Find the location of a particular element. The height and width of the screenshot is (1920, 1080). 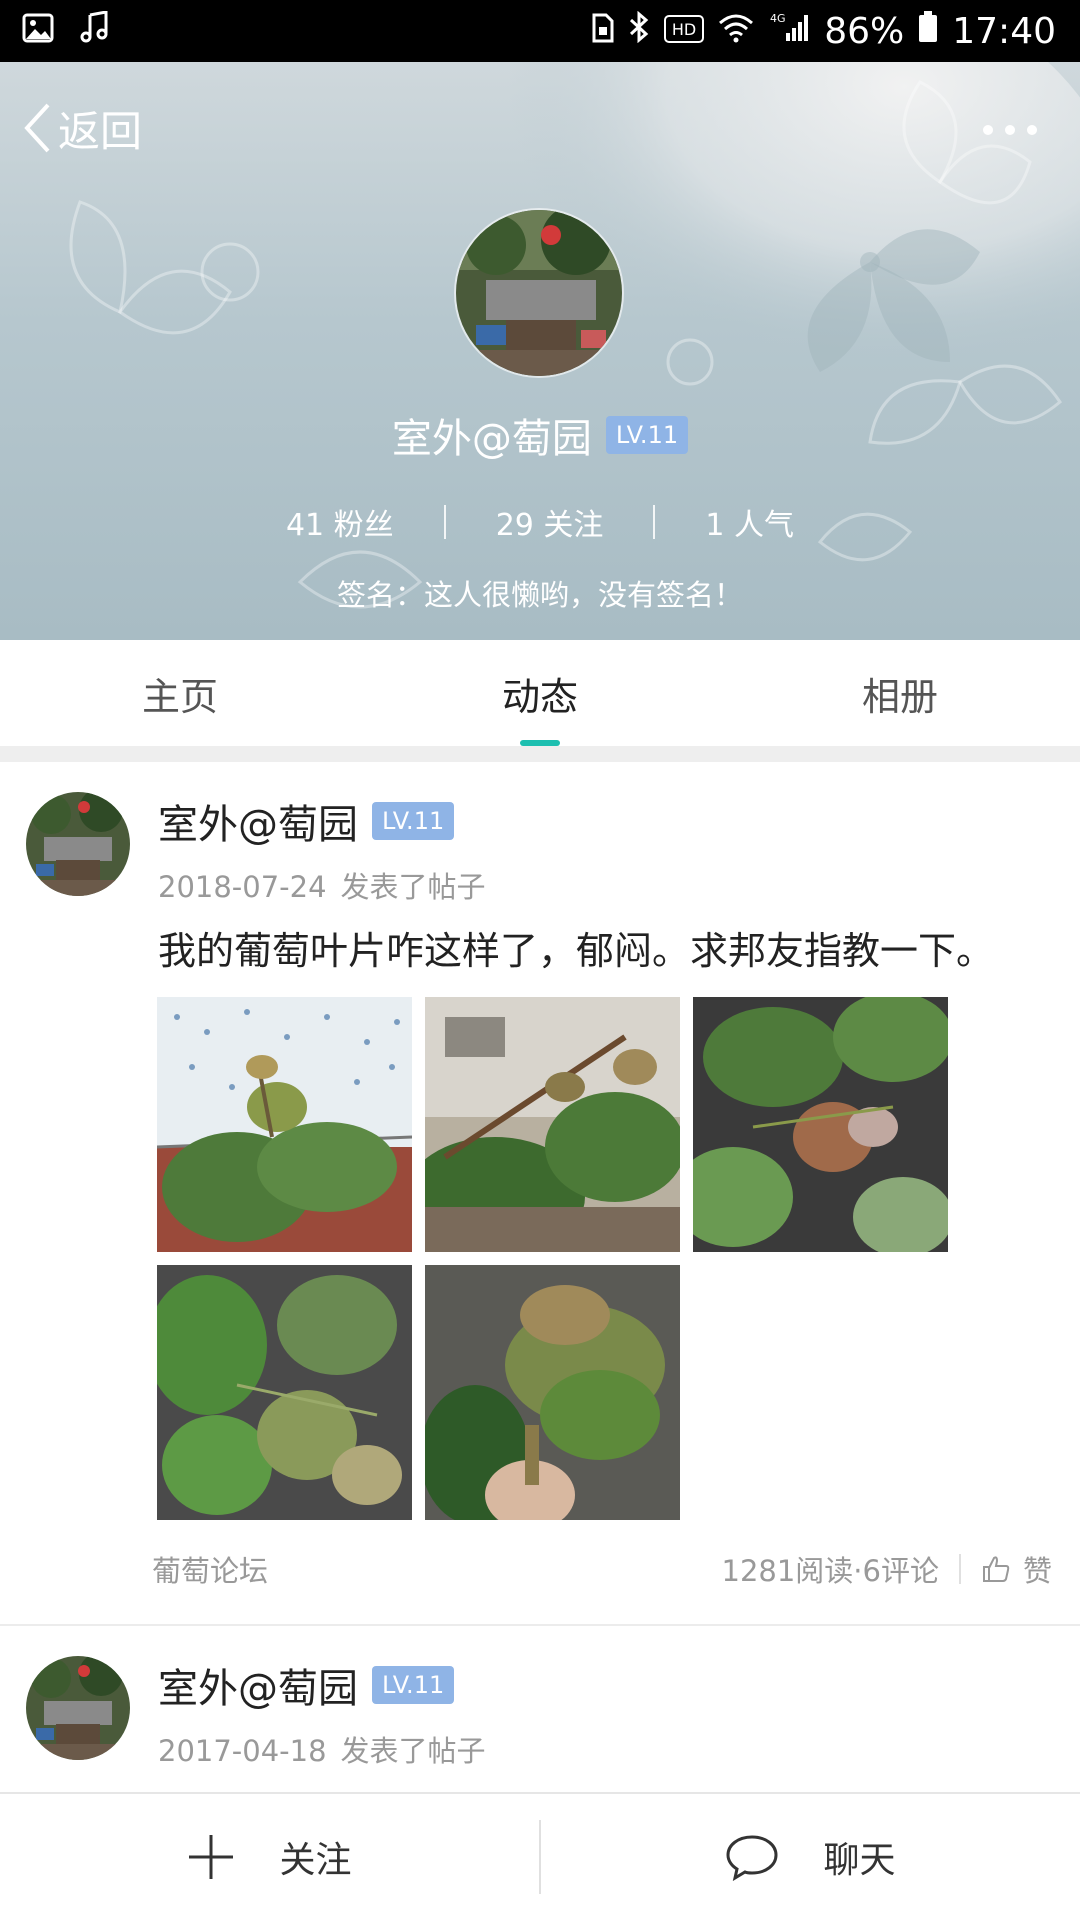

thumbs-up-icon is located at coordinates (996, 1569).